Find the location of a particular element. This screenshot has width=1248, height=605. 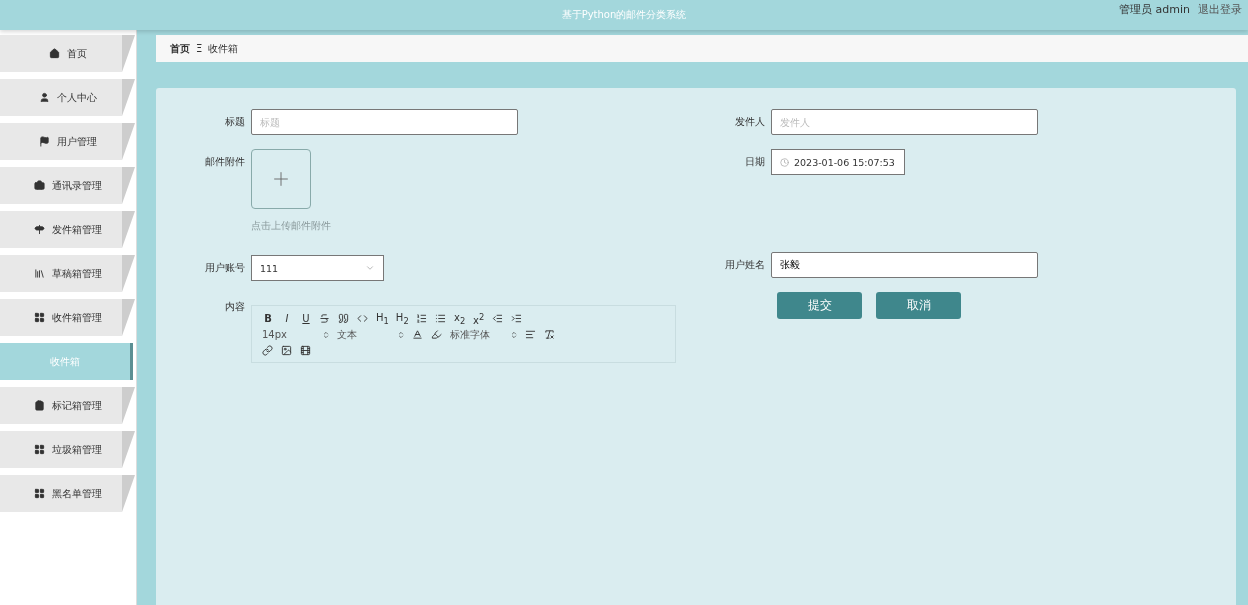

sender-input: 发件人 is located at coordinates (904, 122).